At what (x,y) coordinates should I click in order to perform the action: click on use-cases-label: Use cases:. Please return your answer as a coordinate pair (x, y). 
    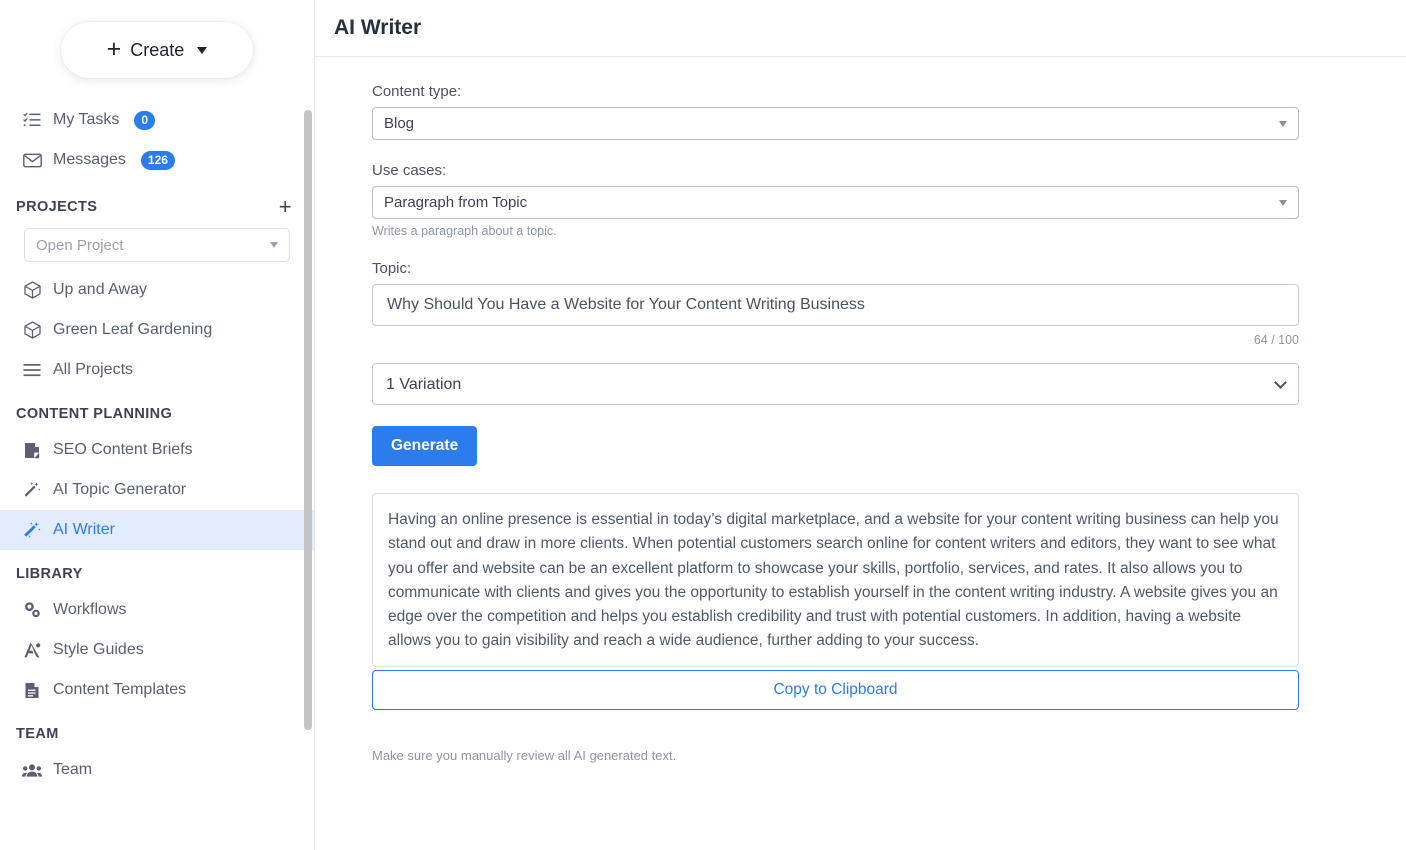
    Looking at the image, I should click on (409, 170).